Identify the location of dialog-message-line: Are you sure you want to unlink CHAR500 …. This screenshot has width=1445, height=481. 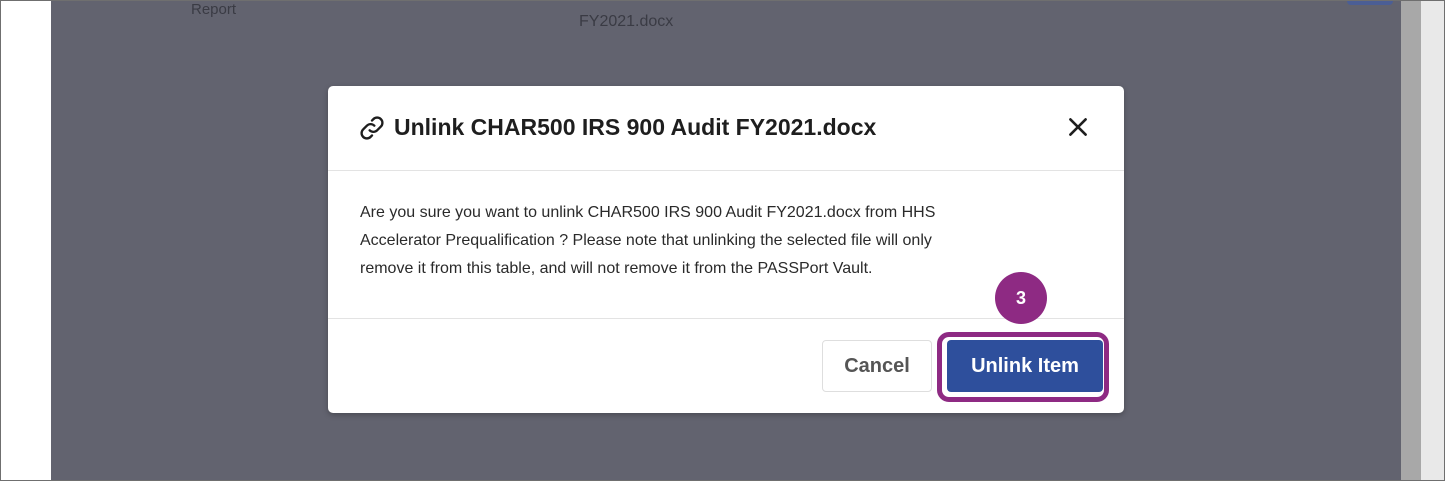
(648, 212).